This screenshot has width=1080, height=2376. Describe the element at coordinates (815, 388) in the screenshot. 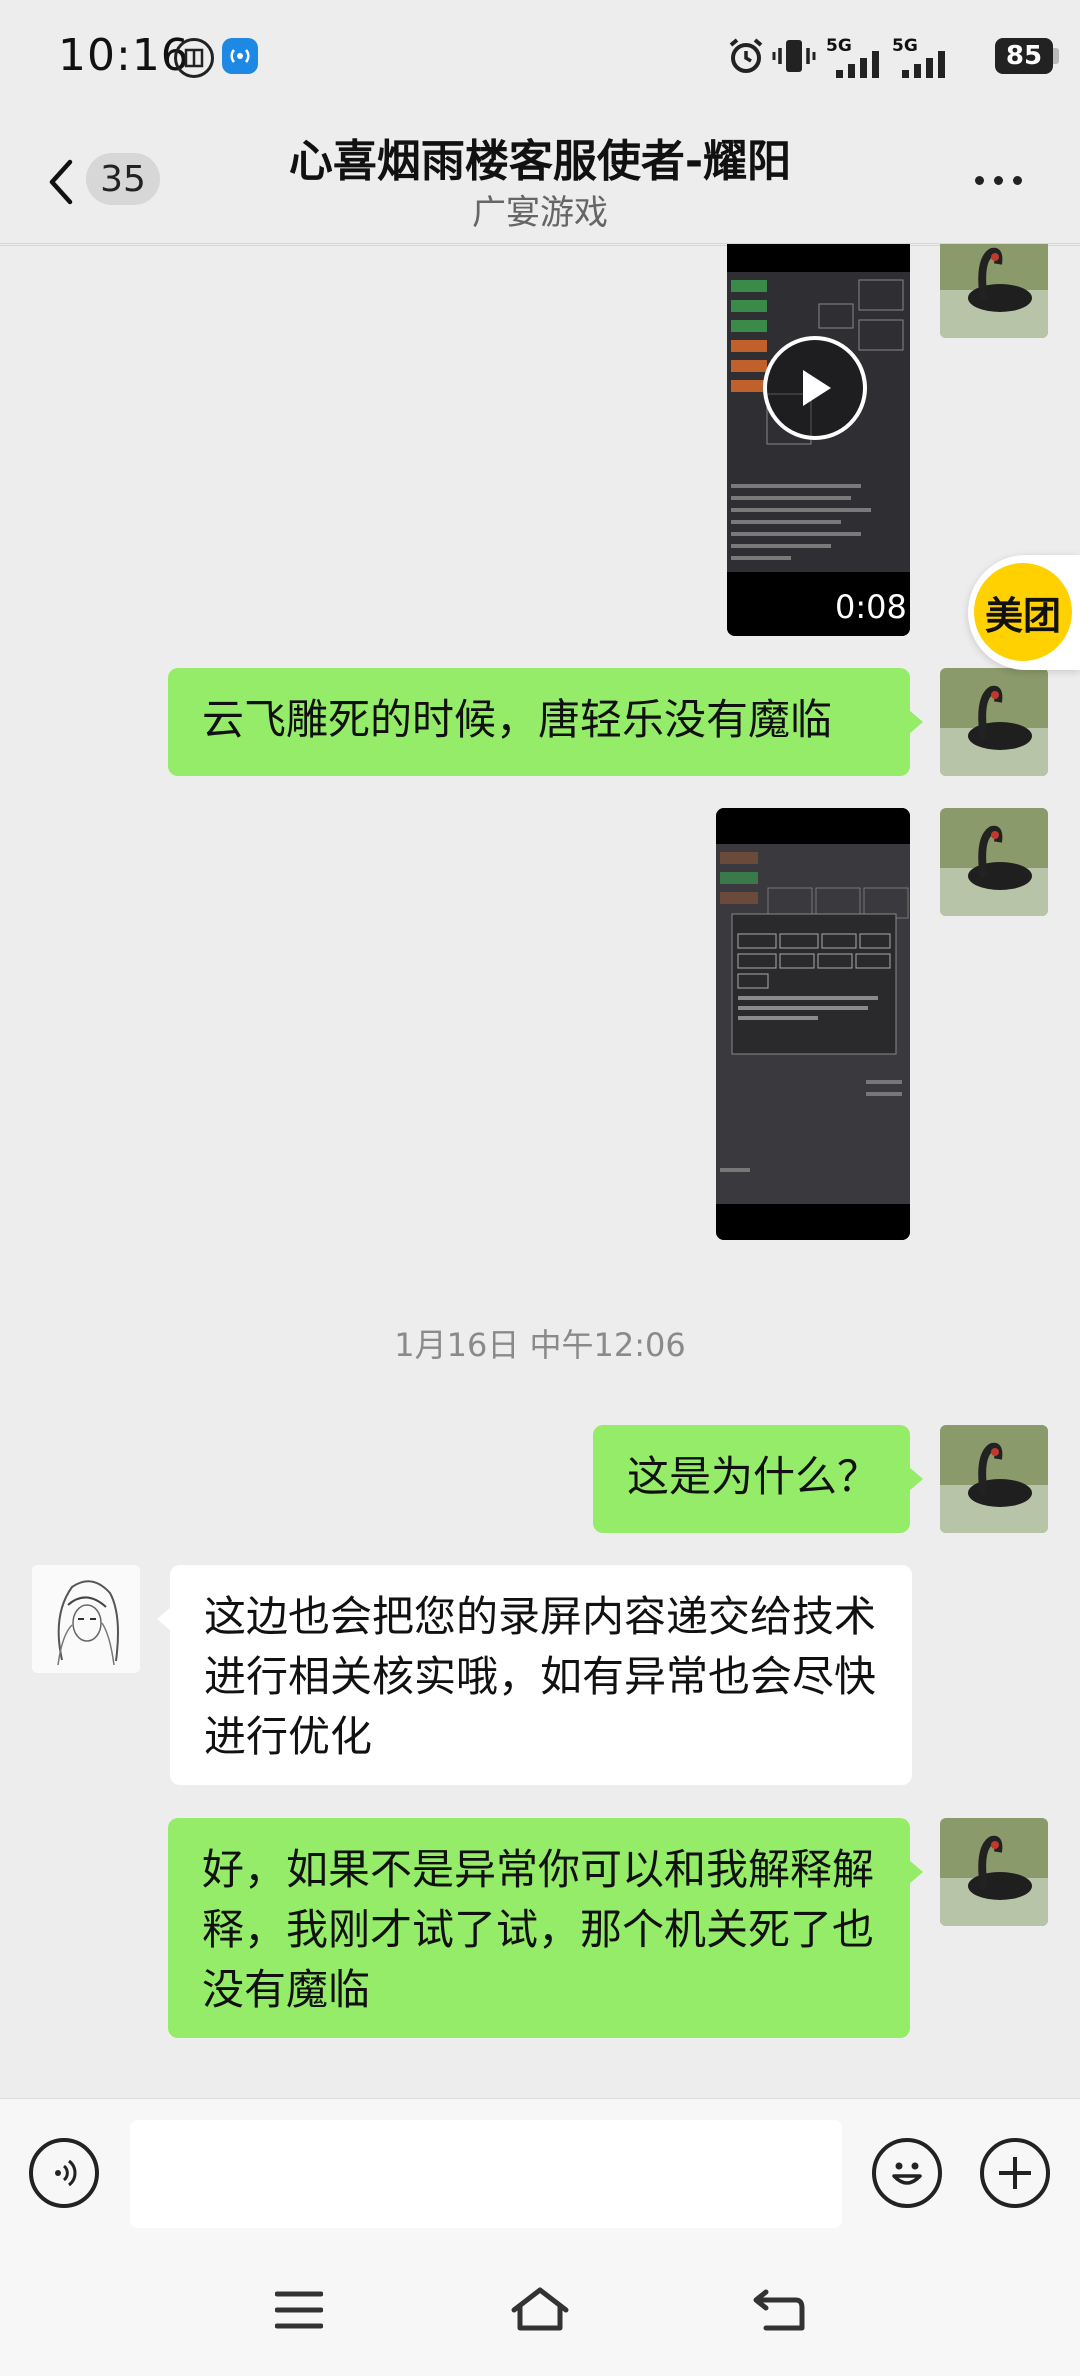

I see `play-icon` at that location.